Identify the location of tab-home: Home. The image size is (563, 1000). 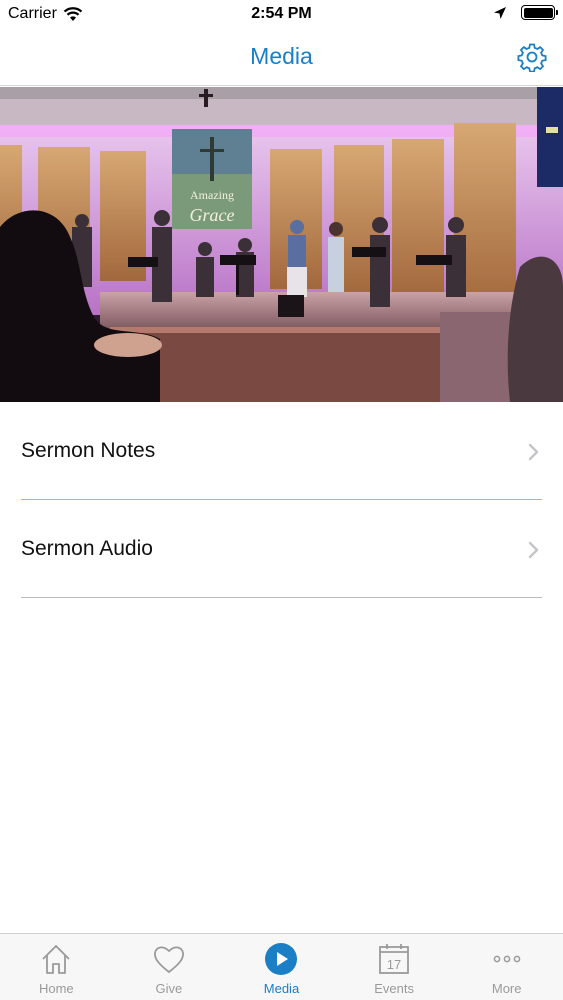
(56, 967).